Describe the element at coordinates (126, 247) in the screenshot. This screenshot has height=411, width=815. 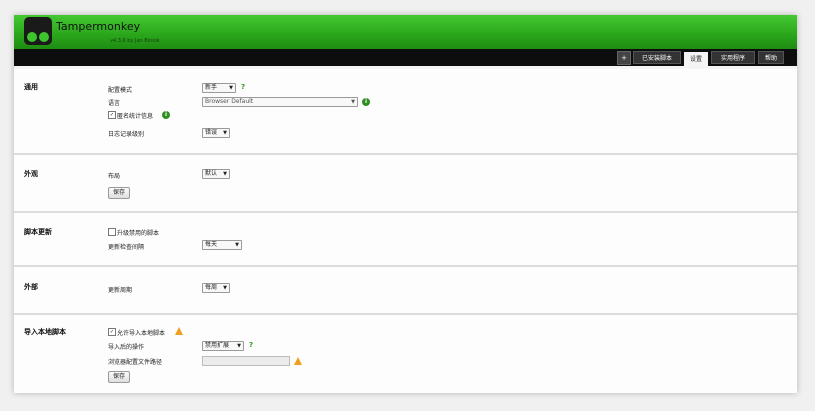
I see `check-interval-label: 更新检查间隔` at that location.